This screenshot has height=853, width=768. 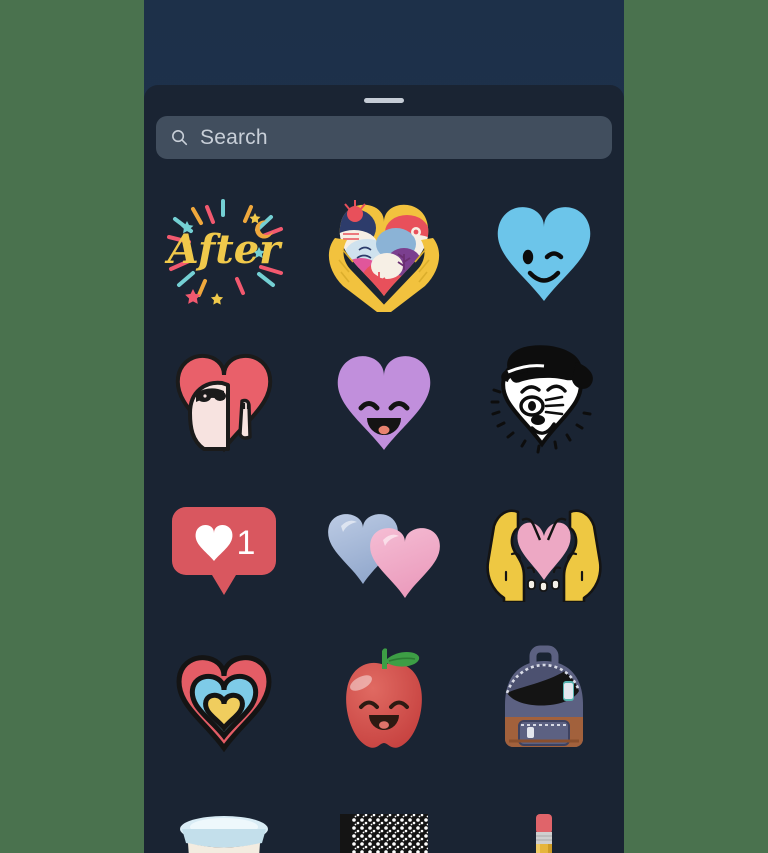 I want to click on search-placeholder: Search, so click(x=234, y=137).